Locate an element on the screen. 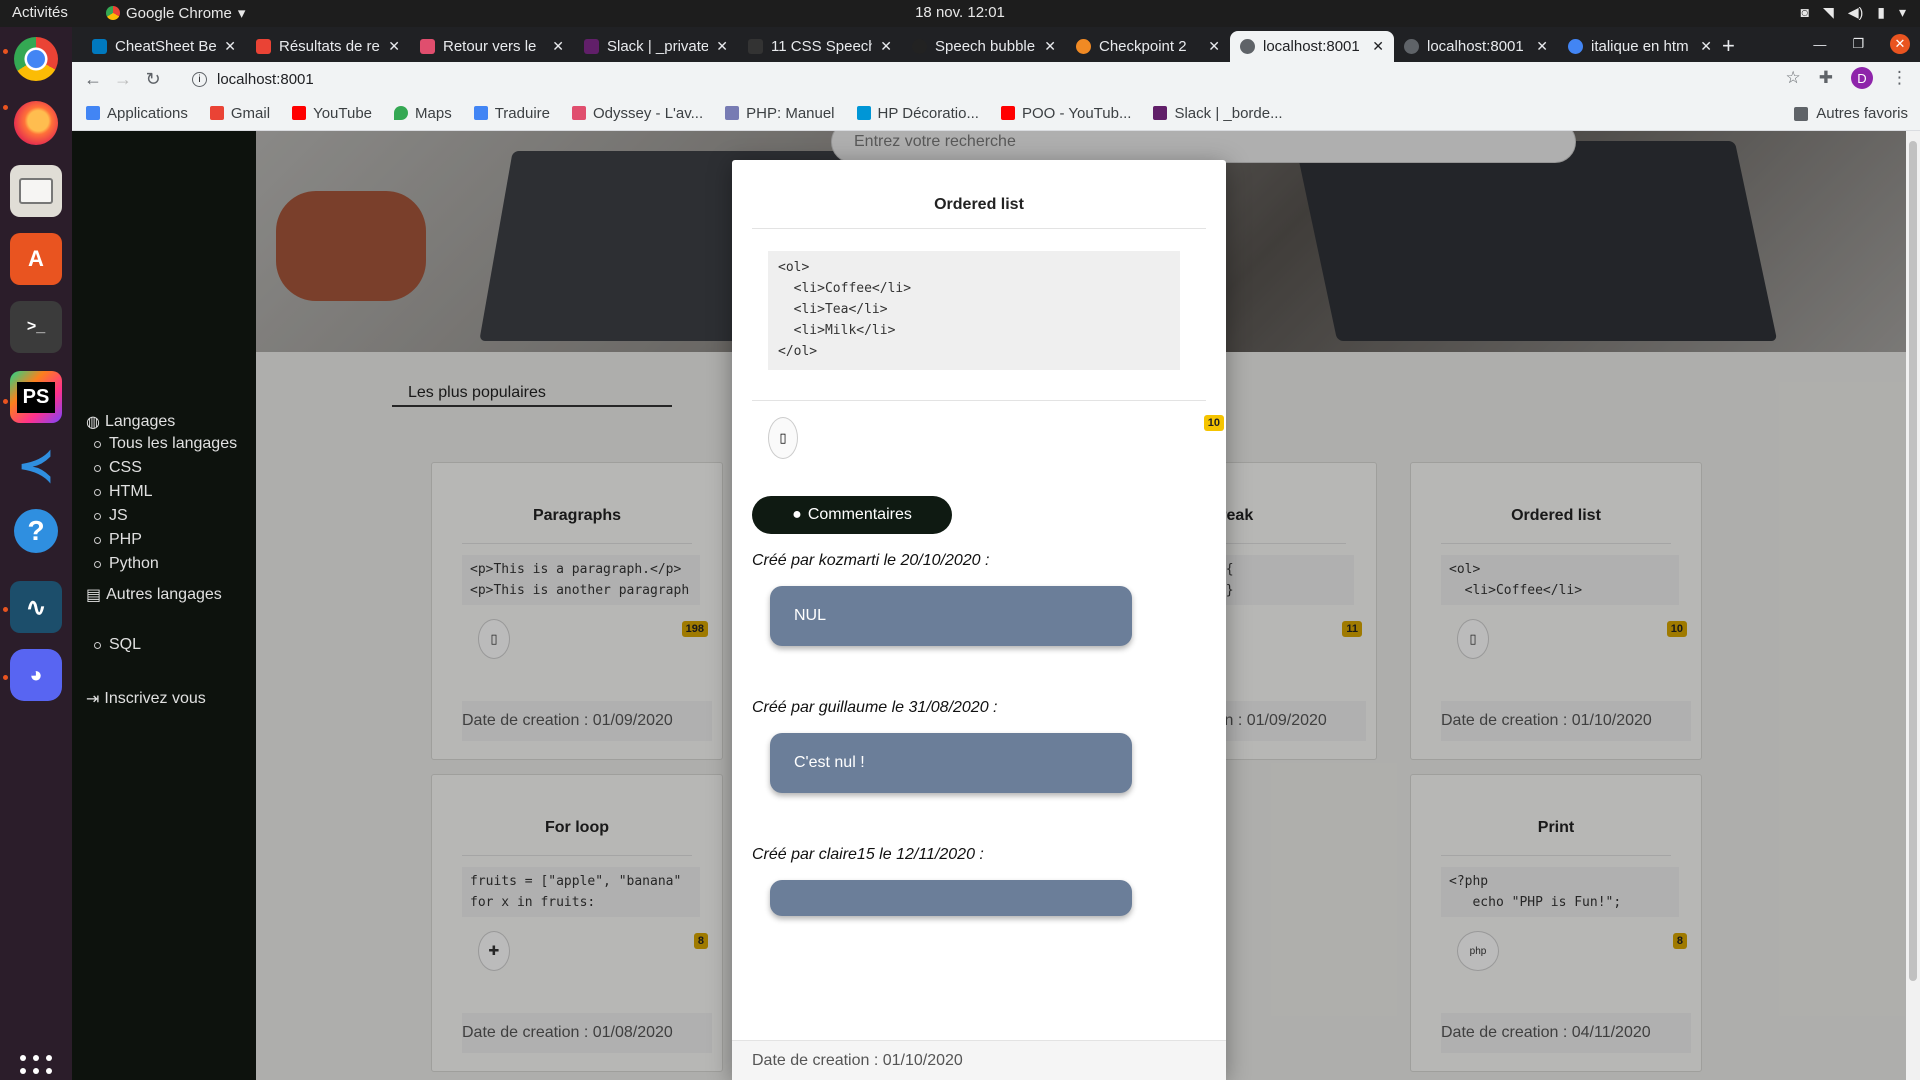 The image size is (1920, 1080). signup-link: ⇥ Inscrivez vous is located at coordinates (146, 699).